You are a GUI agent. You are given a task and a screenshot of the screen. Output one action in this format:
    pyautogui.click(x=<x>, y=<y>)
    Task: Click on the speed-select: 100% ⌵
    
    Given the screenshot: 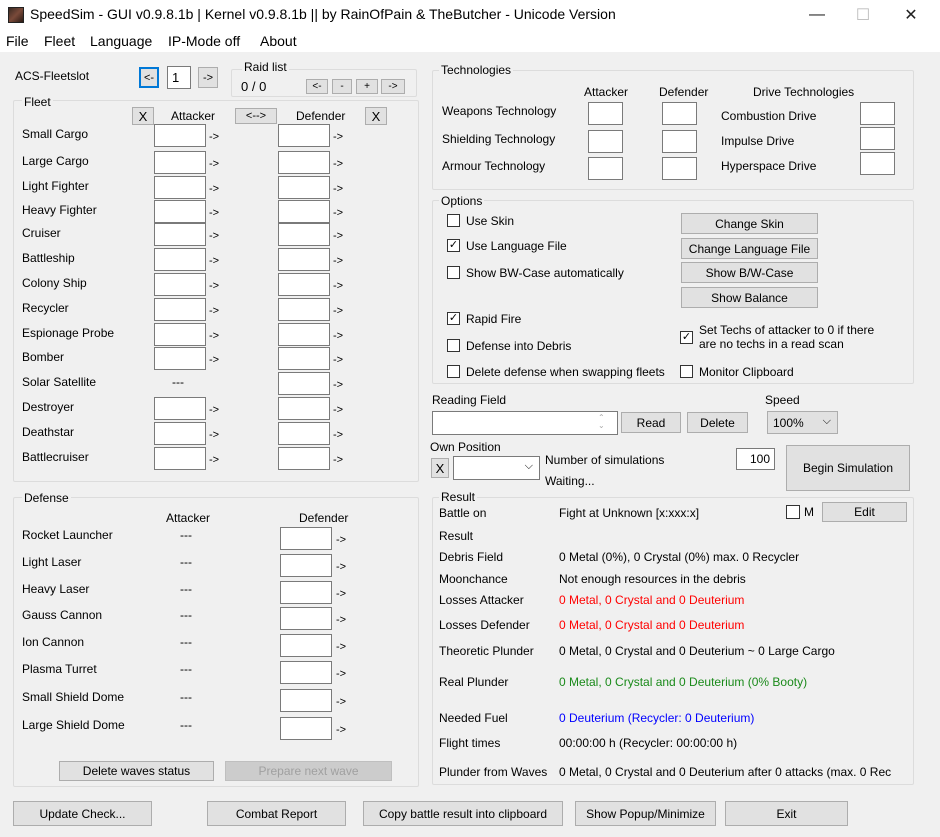 What is the action you would take?
    pyautogui.click(x=802, y=422)
    